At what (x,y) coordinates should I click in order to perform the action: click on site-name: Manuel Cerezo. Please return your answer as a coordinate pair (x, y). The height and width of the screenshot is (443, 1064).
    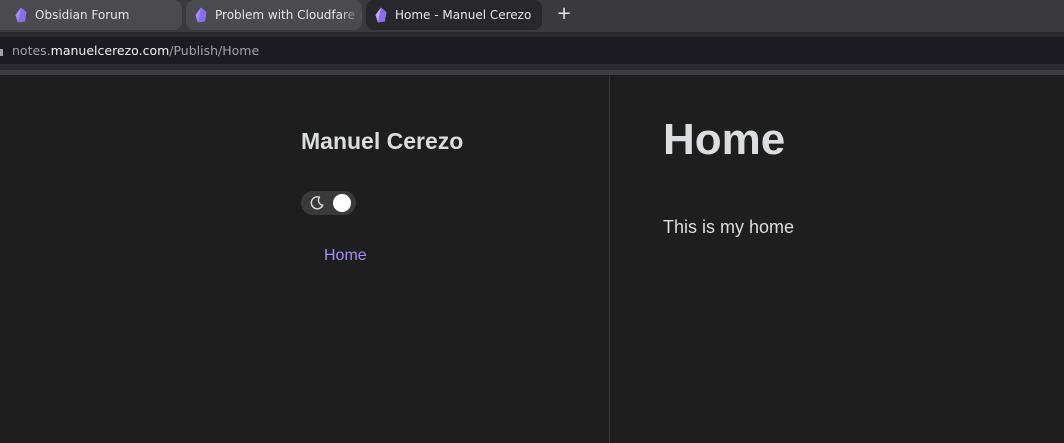
    Looking at the image, I should click on (382, 141).